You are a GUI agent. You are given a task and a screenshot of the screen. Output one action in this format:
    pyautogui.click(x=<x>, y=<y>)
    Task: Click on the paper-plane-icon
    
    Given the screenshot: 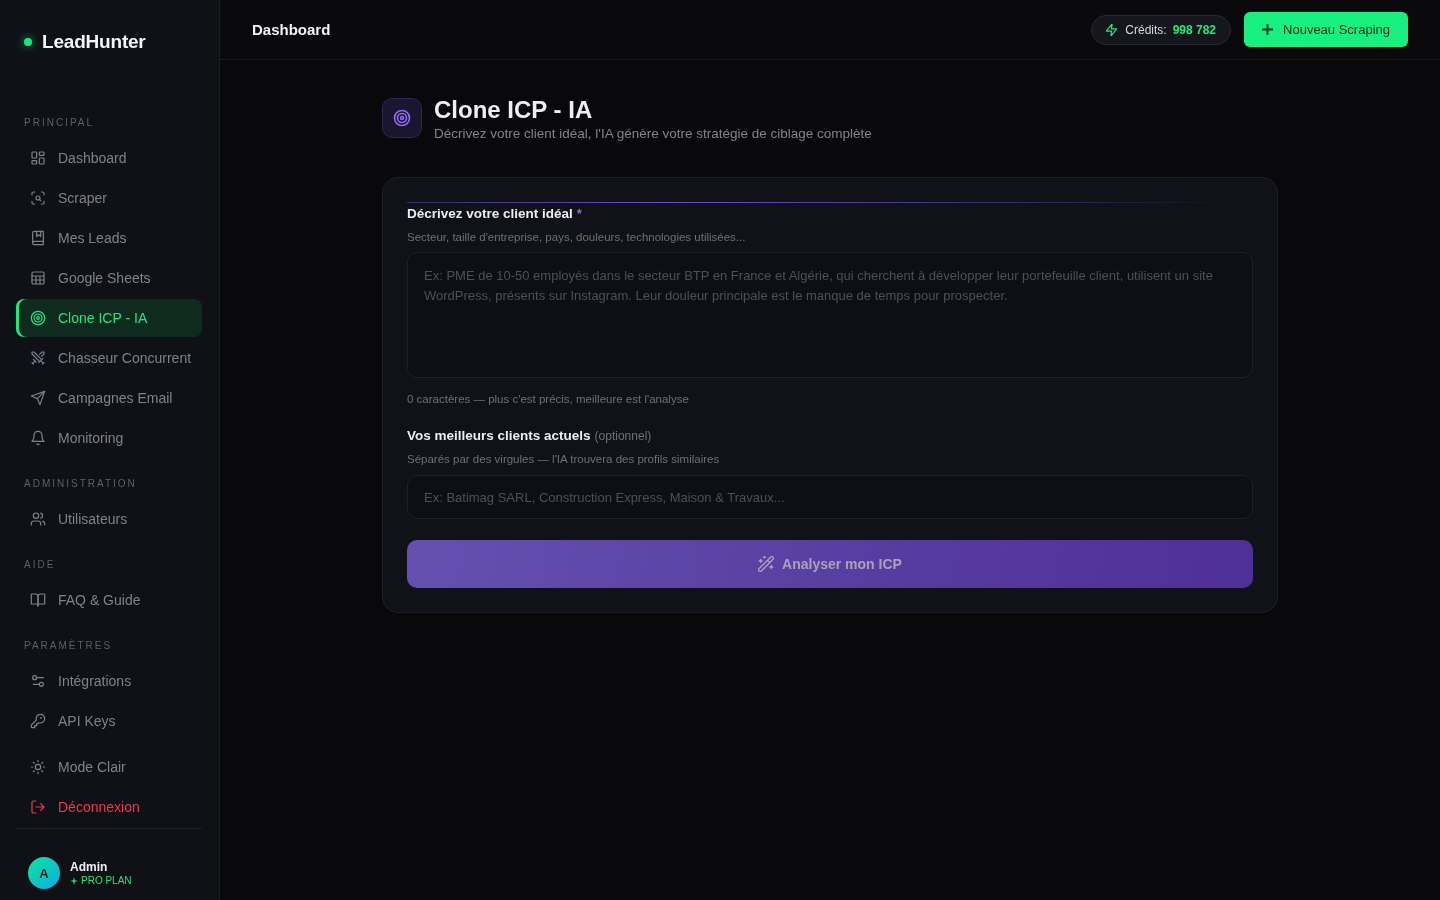 What is the action you would take?
    pyautogui.click(x=38, y=398)
    